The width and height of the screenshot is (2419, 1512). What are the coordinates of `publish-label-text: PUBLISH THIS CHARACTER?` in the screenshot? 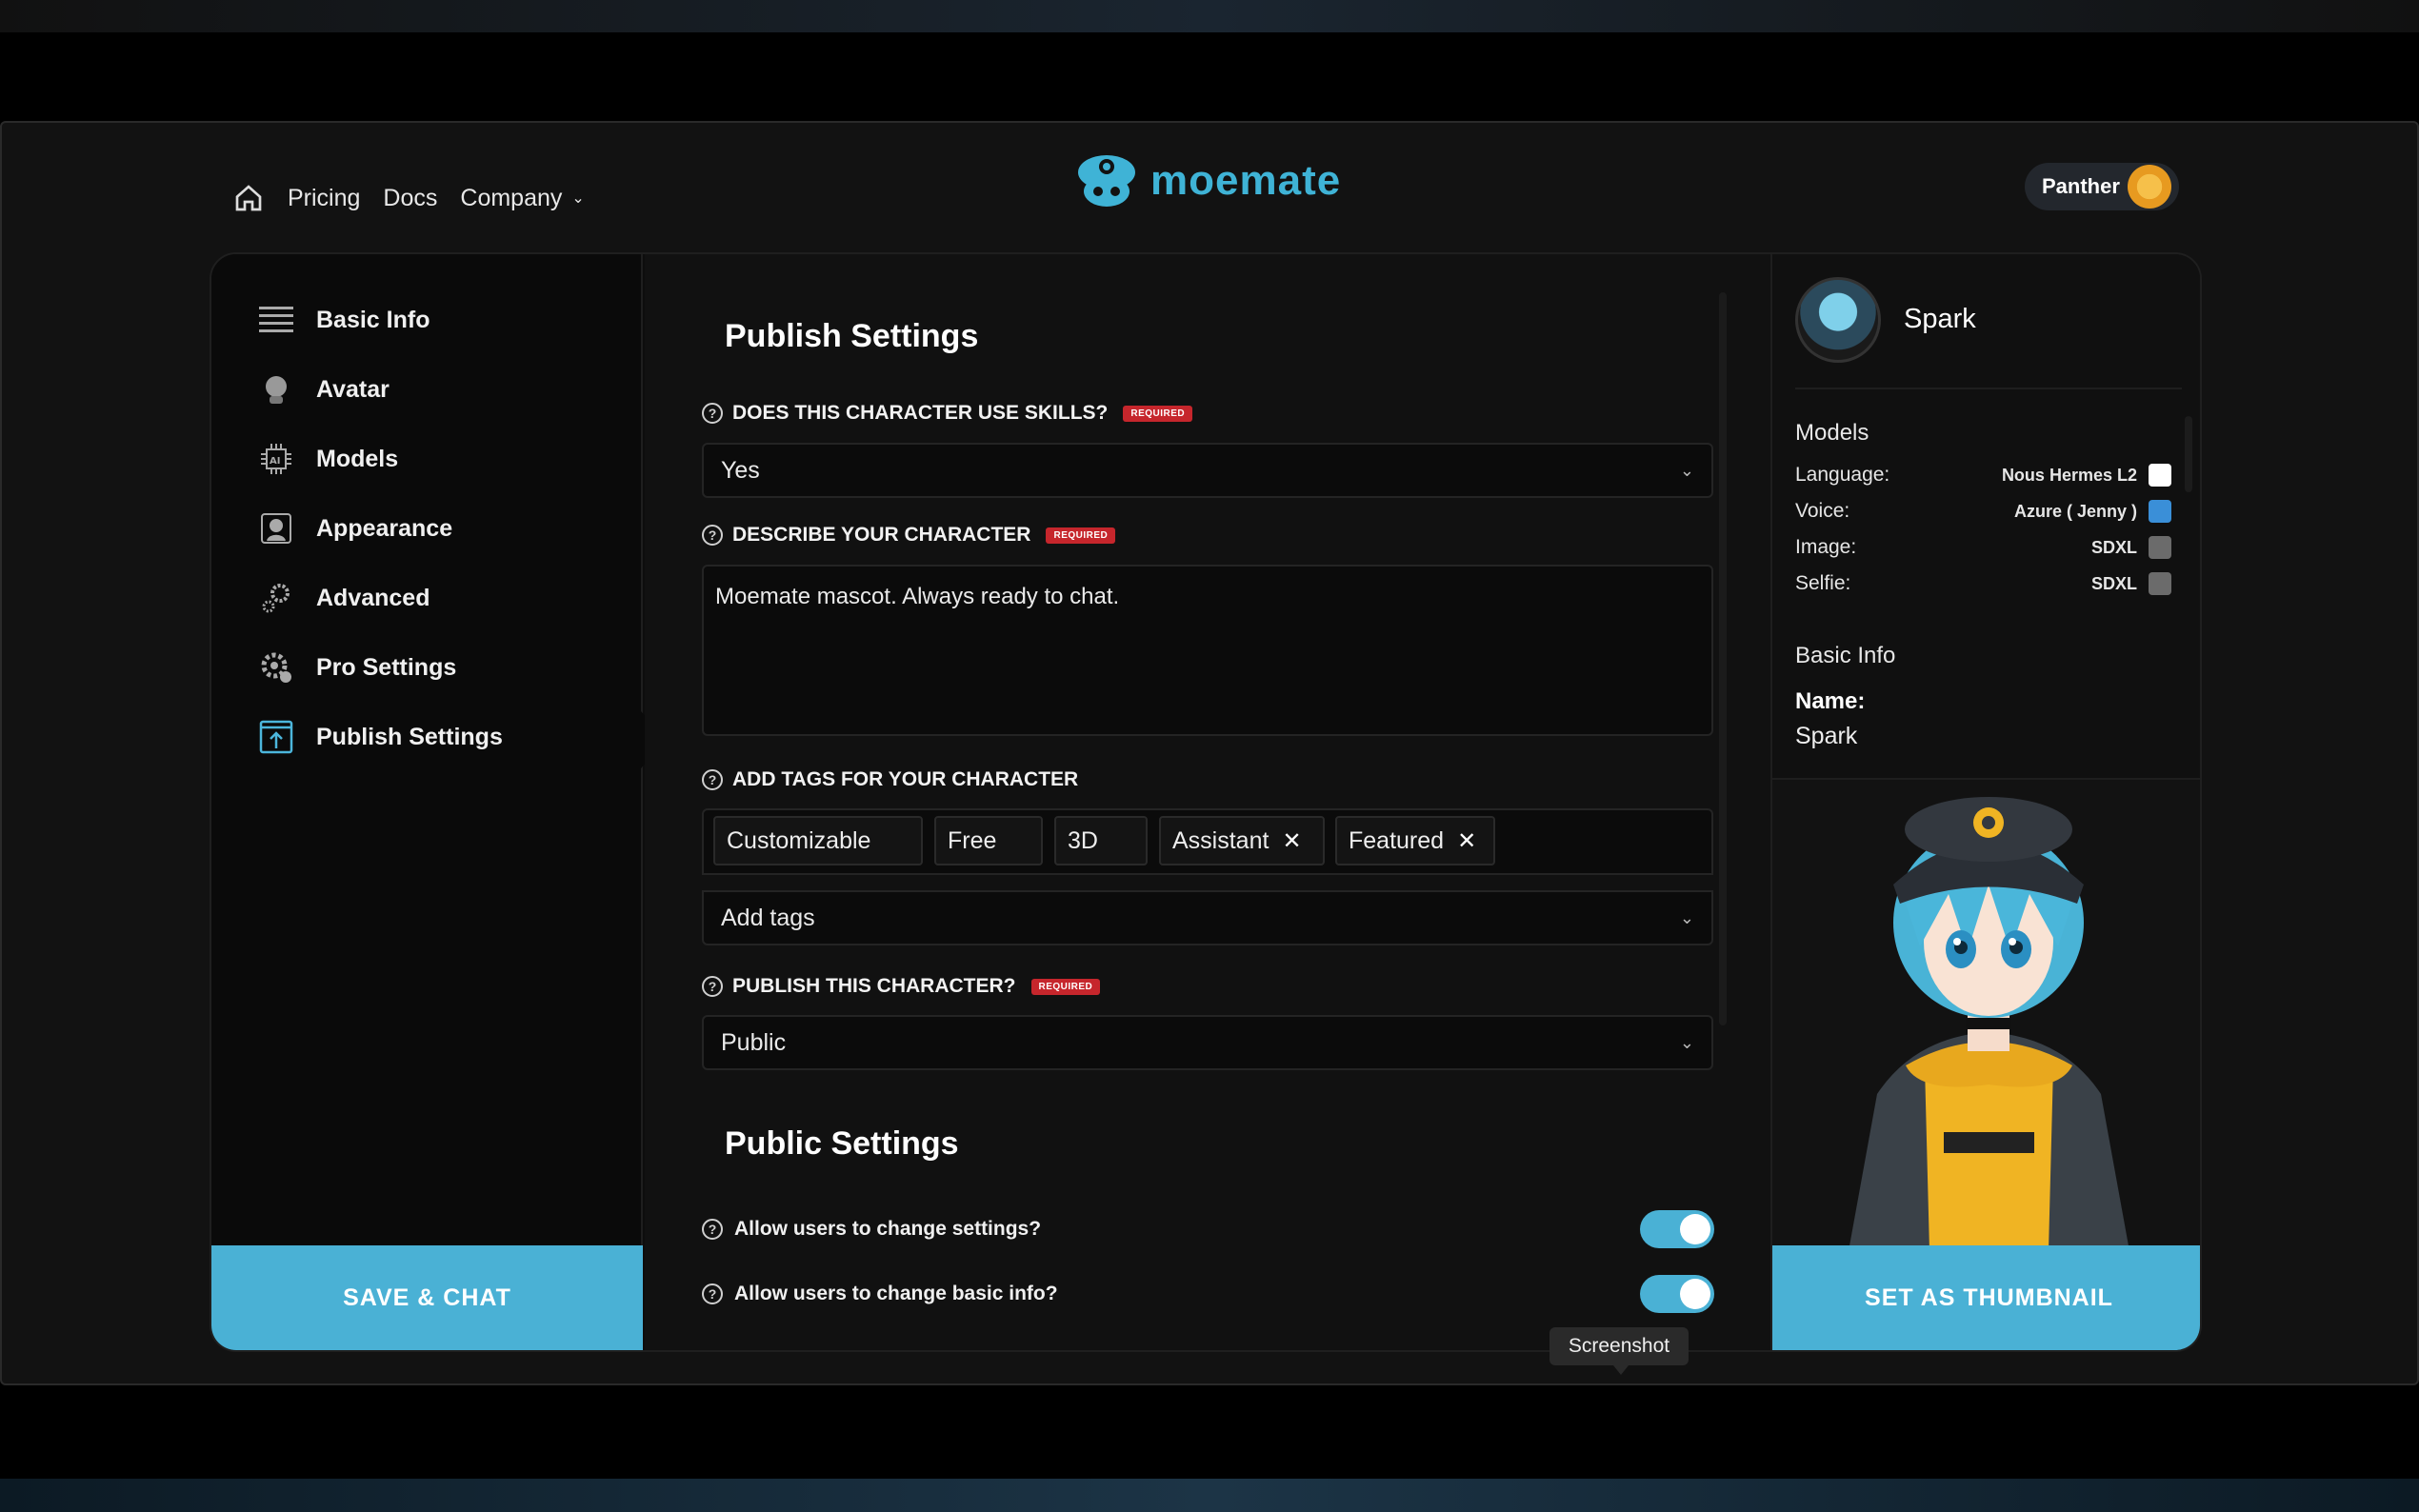 It's located at (874, 986).